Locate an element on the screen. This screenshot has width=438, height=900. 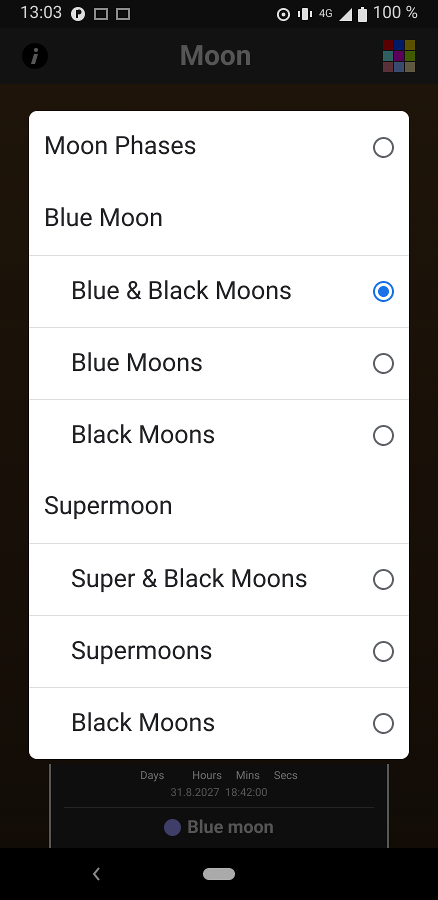
app-title: Moon is located at coordinates (216, 56).